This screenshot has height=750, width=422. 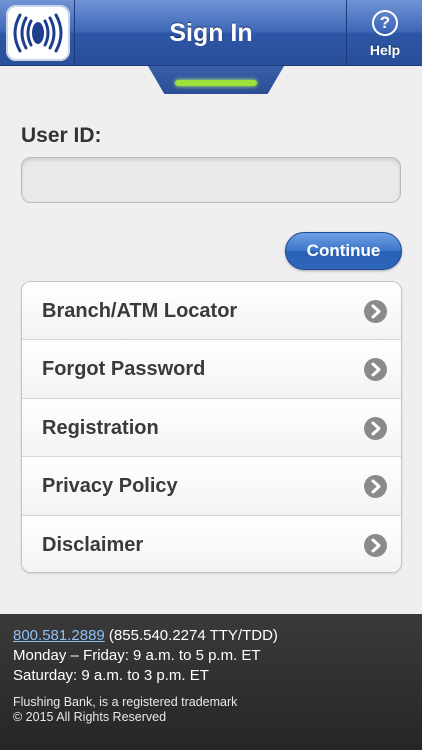 I want to click on bank-logo-icon, so click(x=38, y=33).